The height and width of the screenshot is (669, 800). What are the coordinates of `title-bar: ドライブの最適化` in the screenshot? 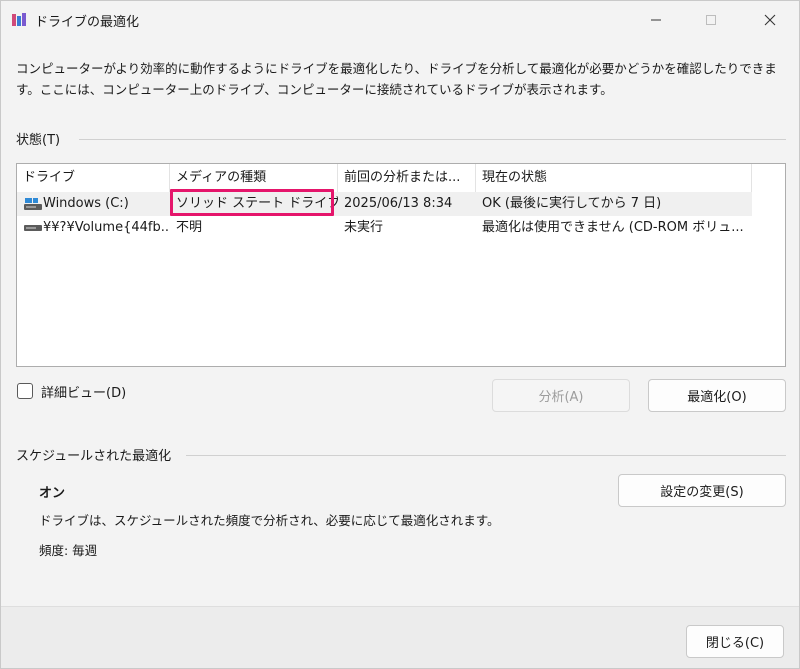 It's located at (400, 20).